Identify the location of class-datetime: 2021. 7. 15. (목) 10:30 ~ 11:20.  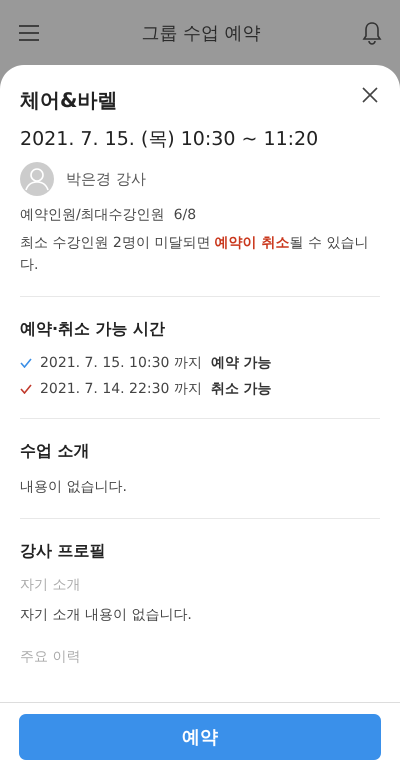
(170, 139).